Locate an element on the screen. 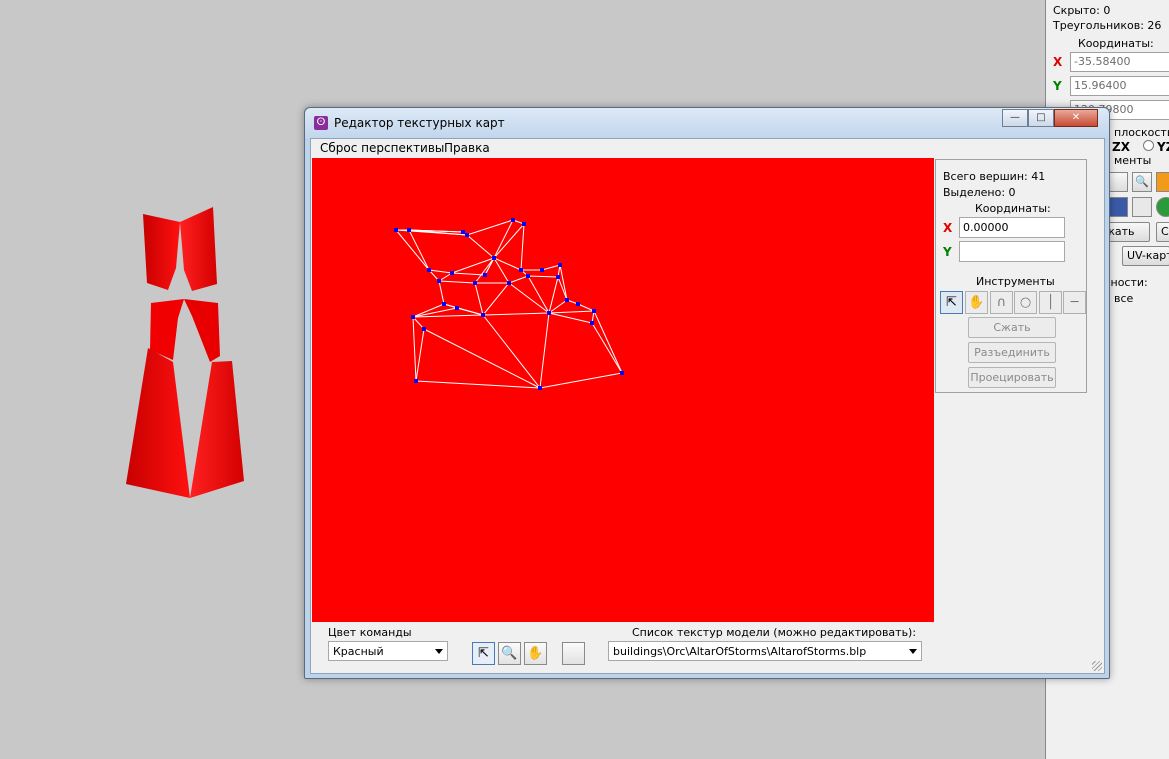  green-tool-icon is located at coordinates (1162, 207).